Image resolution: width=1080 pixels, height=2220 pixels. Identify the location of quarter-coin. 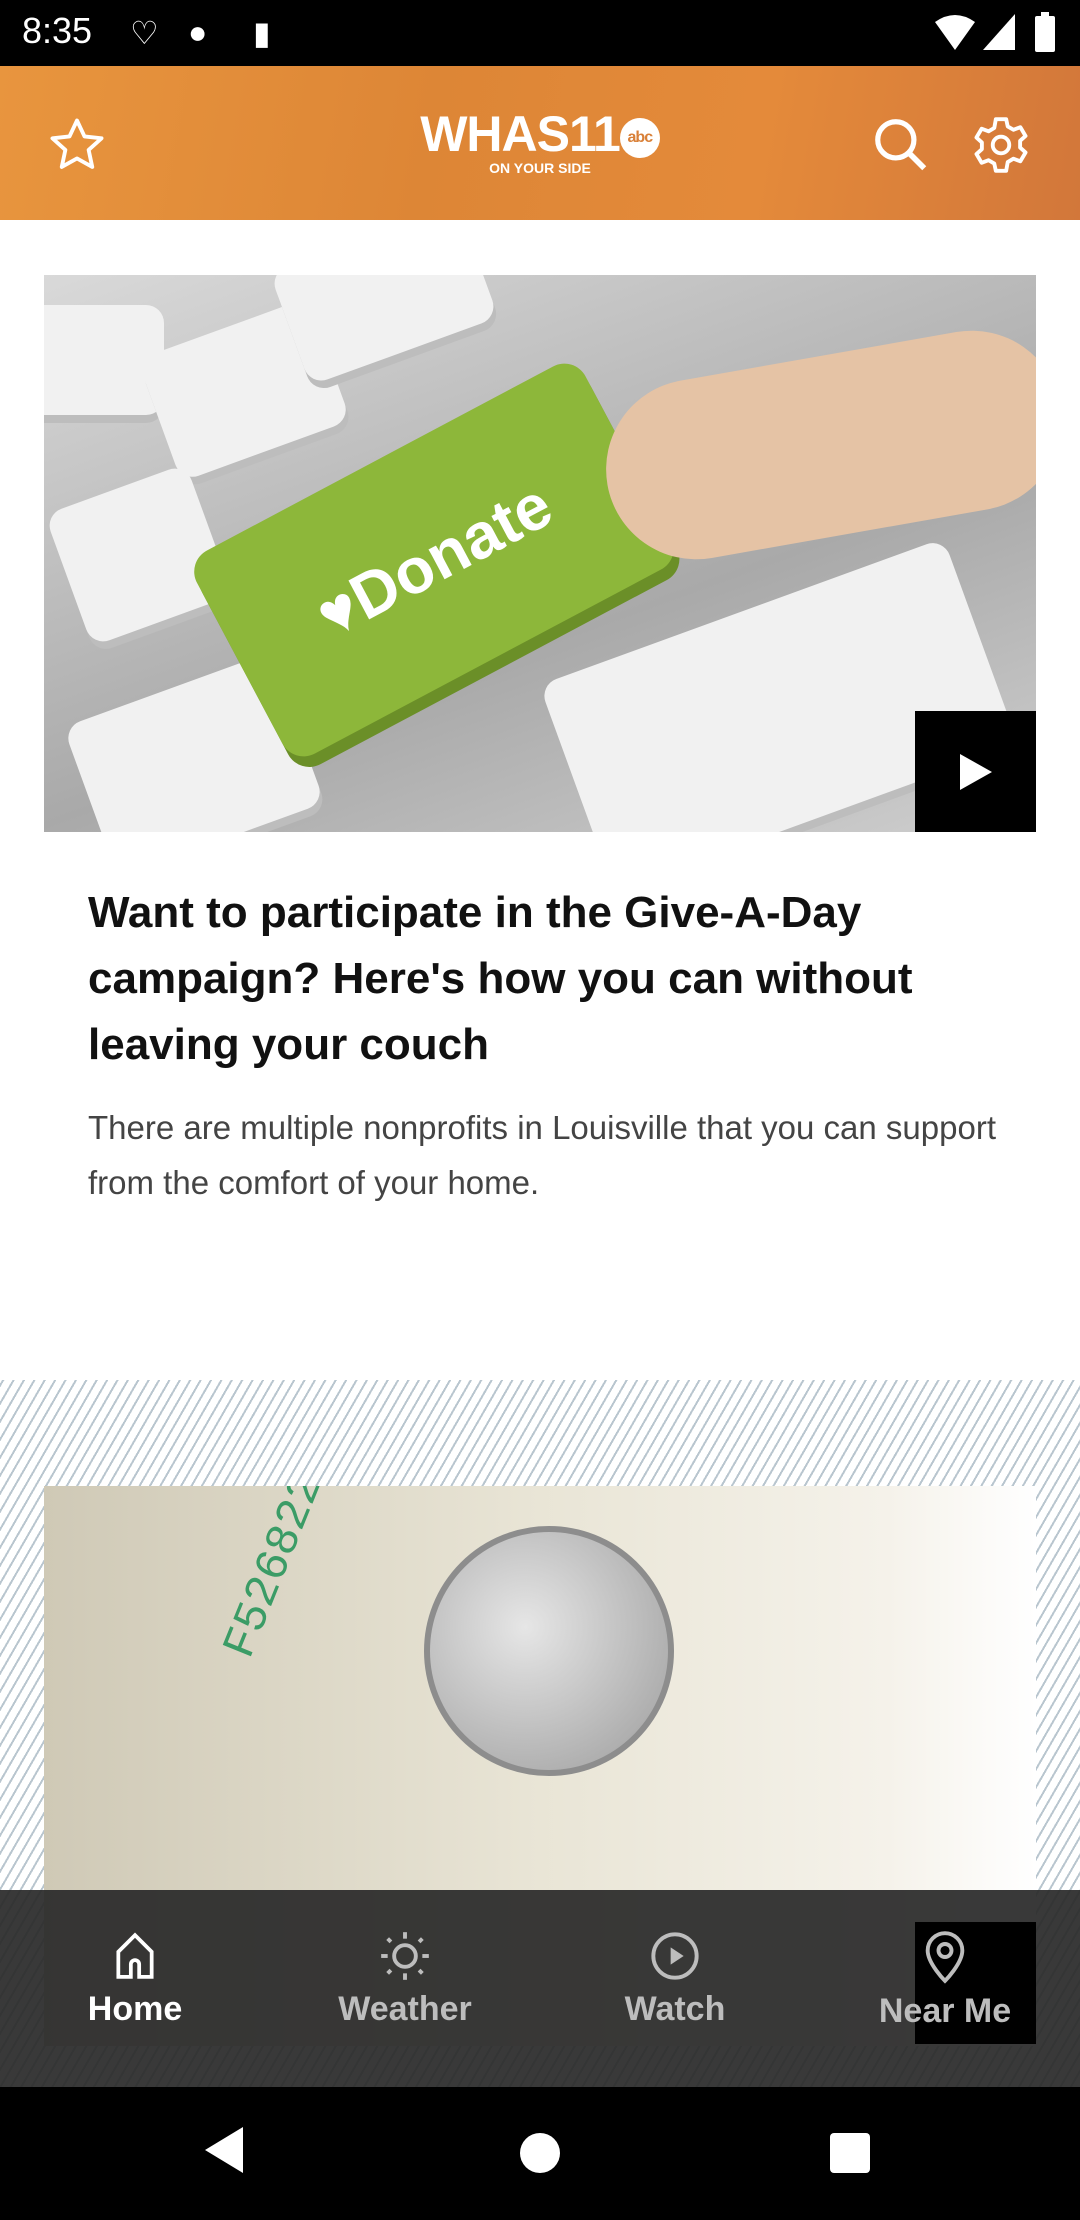
(549, 1651).